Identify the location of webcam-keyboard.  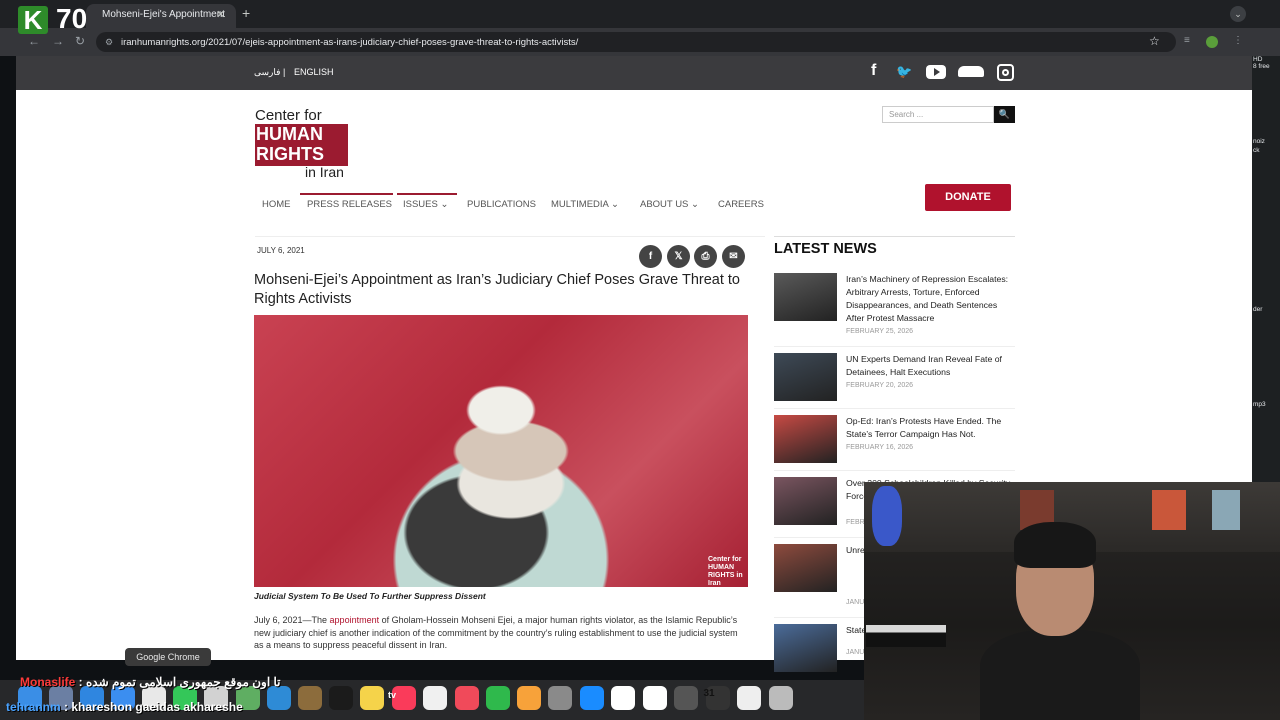
(906, 636).